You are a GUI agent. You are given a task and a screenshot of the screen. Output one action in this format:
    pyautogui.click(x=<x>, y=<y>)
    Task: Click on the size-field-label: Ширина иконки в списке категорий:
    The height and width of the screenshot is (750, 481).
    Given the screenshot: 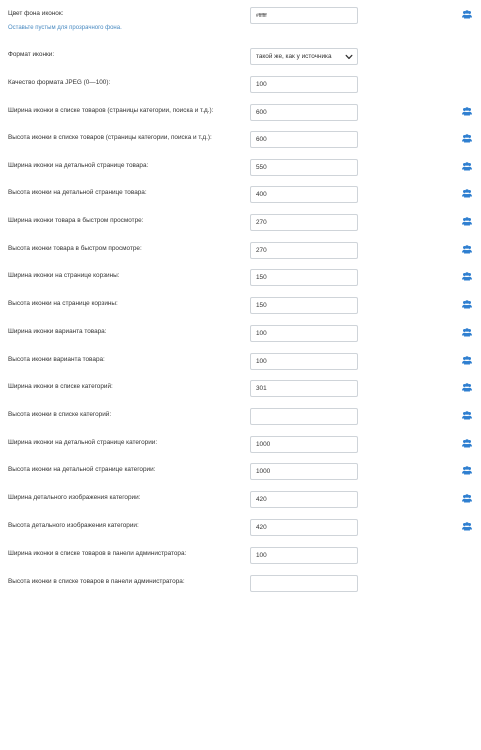 What is the action you would take?
    pyautogui.click(x=60, y=386)
    